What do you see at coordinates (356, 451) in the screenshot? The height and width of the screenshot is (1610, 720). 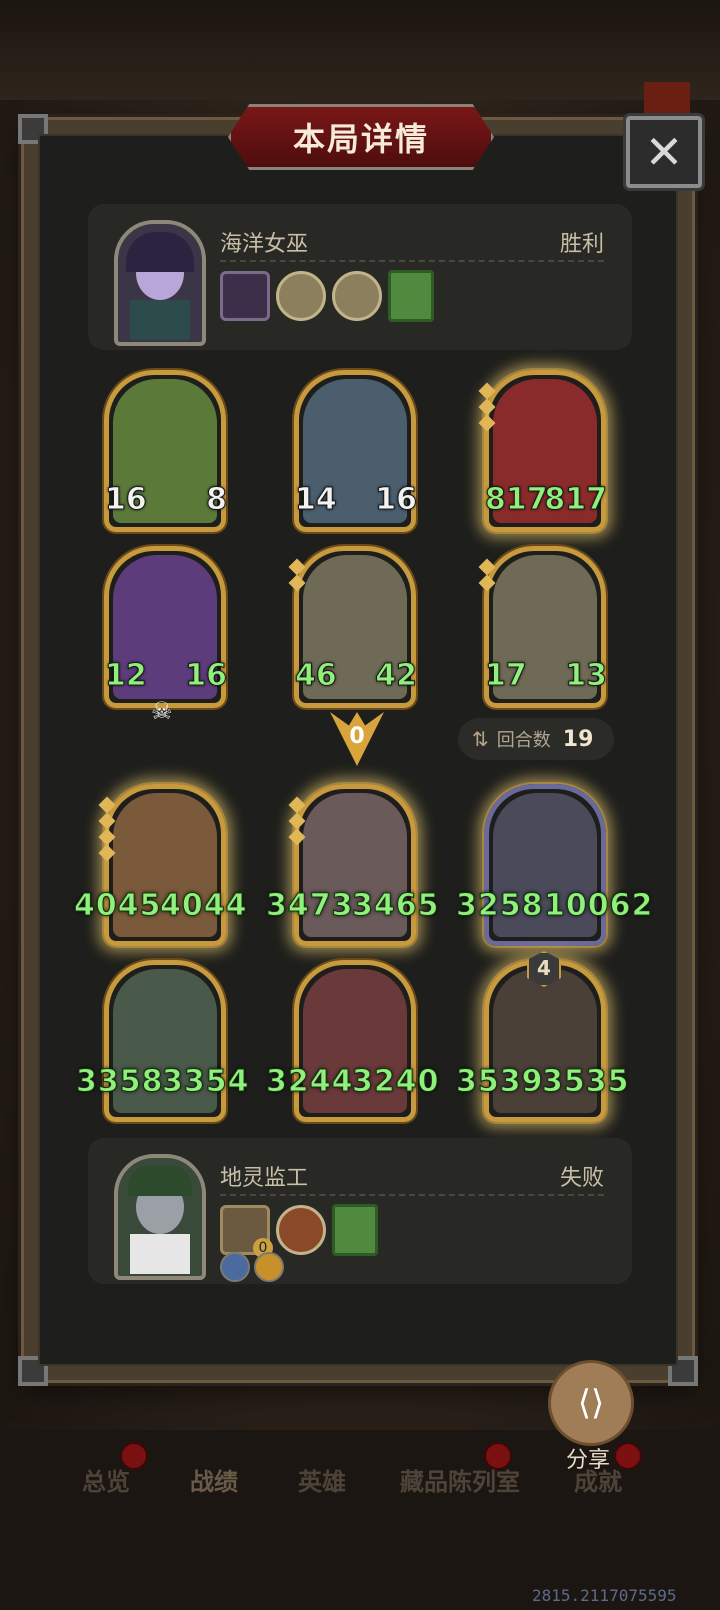 I see `minion-card: 14 16` at bounding box center [356, 451].